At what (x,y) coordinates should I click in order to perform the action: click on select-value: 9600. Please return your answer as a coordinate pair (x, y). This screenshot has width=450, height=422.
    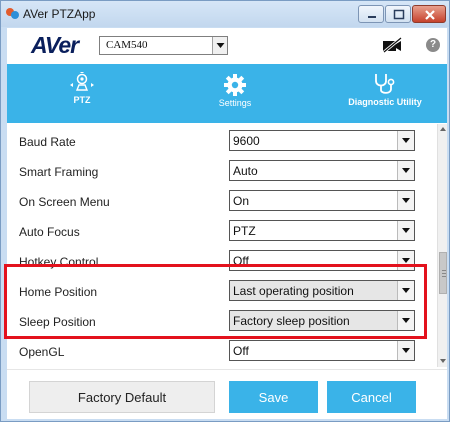
    Looking at the image, I should click on (246, 141).